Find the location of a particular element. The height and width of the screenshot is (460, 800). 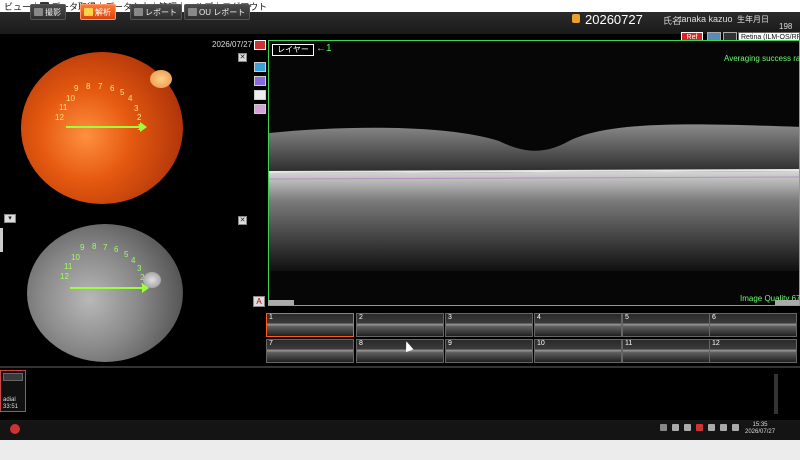

birth-label: 生年月日 is located at coordinates (753, 19).